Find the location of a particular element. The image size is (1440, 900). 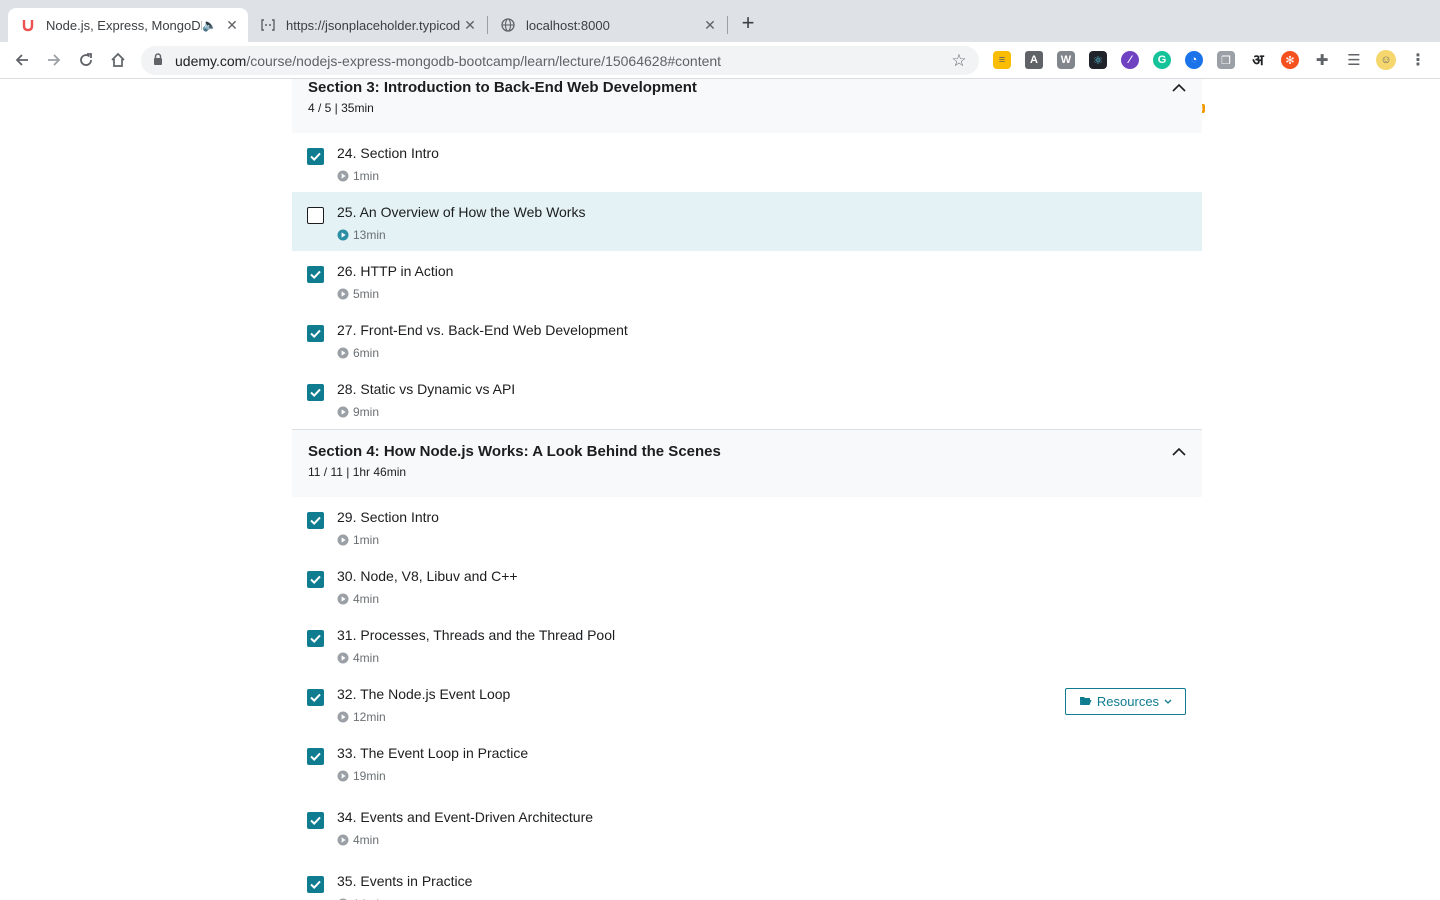

extension-react-icon: ⚛ is located at coordinates (1098, 60).